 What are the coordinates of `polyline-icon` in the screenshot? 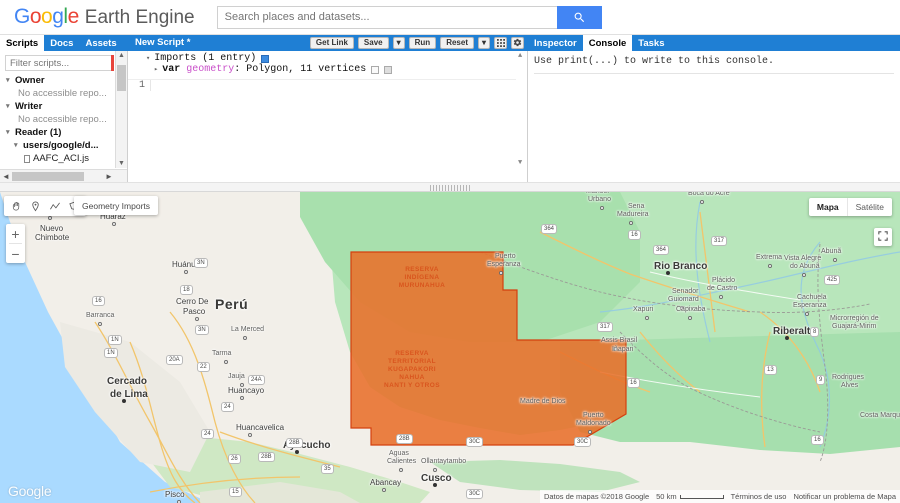 It's located at (54, 206).